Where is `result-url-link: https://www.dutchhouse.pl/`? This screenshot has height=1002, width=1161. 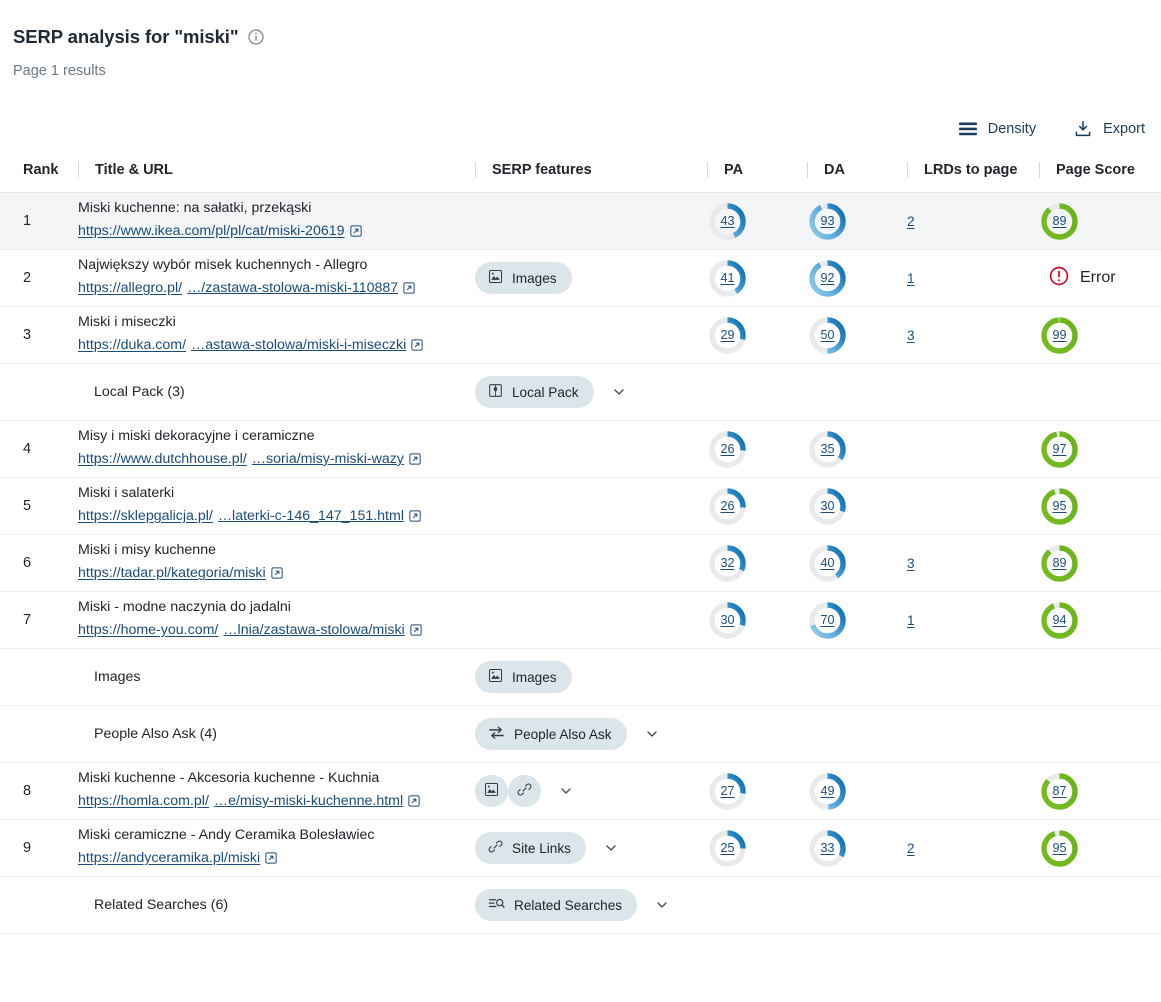 result-url-link: https://www.dutchhouse.pl/ is located at coordinates (162, 459).